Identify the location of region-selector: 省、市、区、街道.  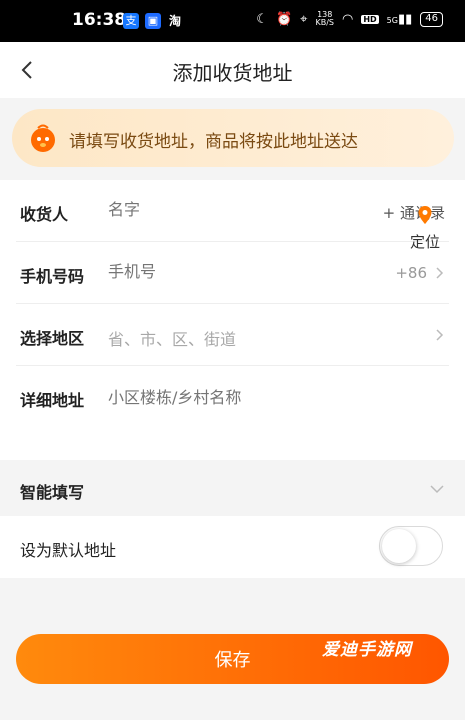
(172, 338).